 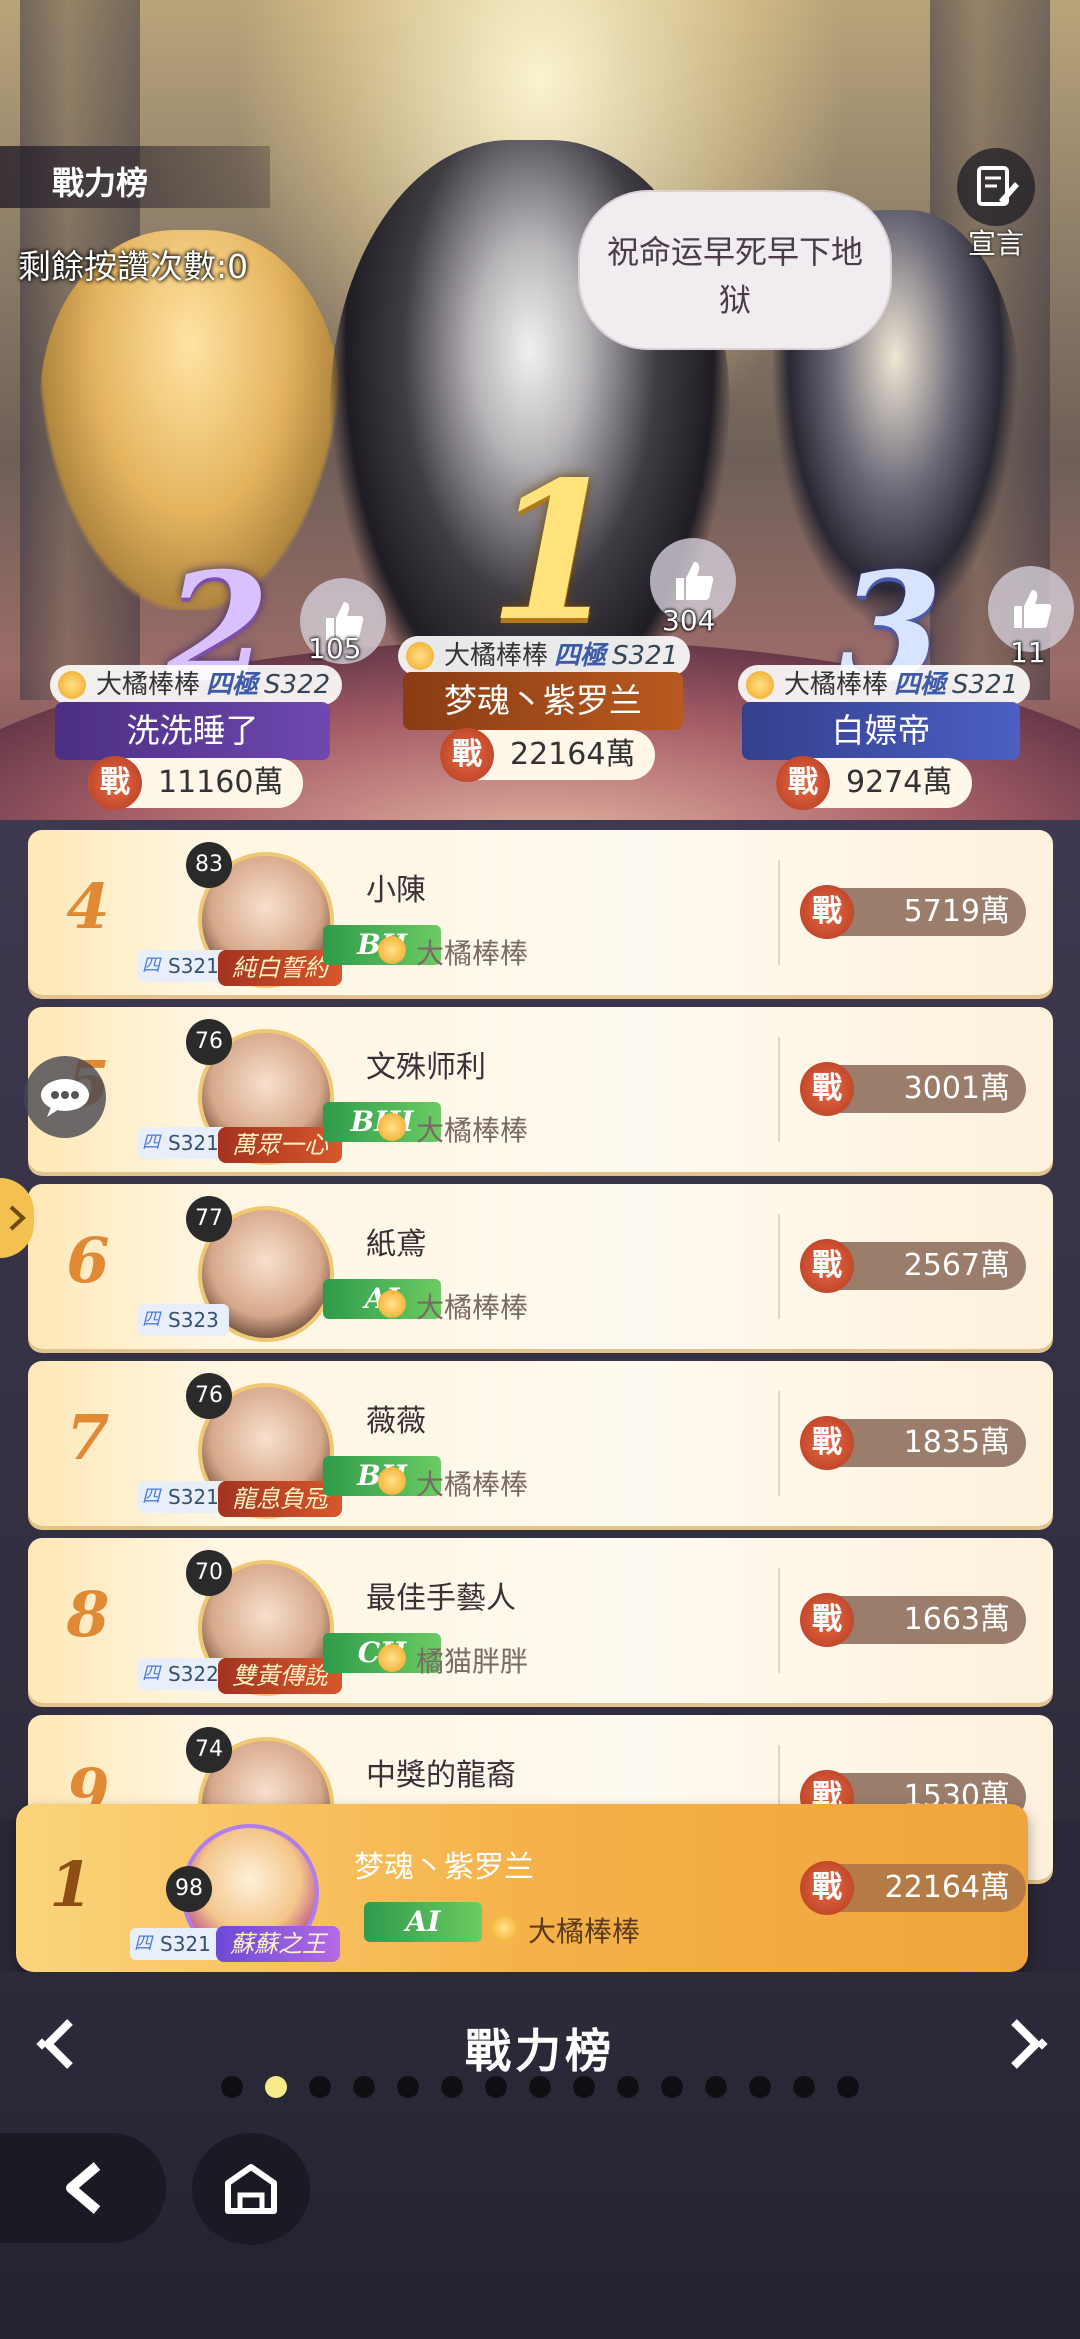 I want to click on thumbs-up-icon, so click(x=1033, y=609).